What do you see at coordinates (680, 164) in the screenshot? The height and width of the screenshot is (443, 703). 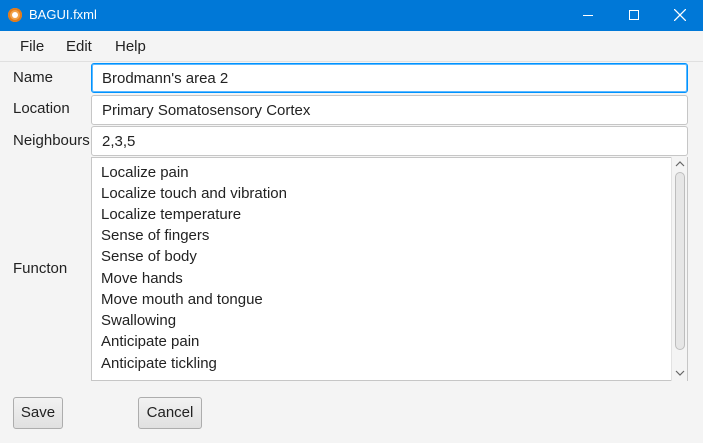 I see `scroll-up-icon` at bounding box center [680, 164].